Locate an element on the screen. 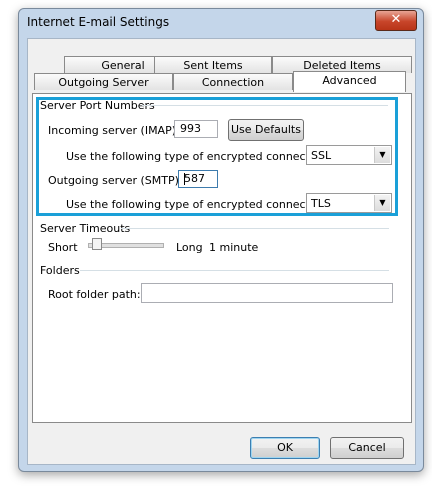  encryption-select-incoming: SSL ▼ is located at coordinates (349, 155).